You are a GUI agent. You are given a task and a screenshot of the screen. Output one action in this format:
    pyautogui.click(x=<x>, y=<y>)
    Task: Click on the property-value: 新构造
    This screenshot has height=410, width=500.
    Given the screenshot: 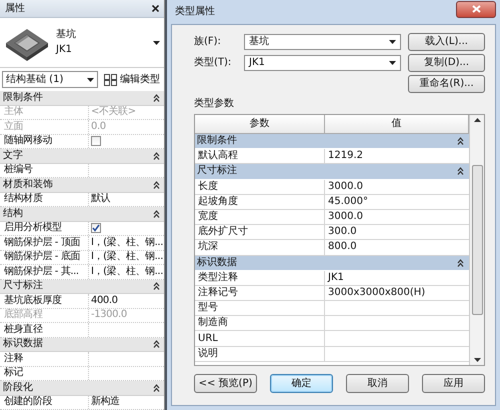 What is the action you would take?
    pyautogui.click(x=126, y=402)
    